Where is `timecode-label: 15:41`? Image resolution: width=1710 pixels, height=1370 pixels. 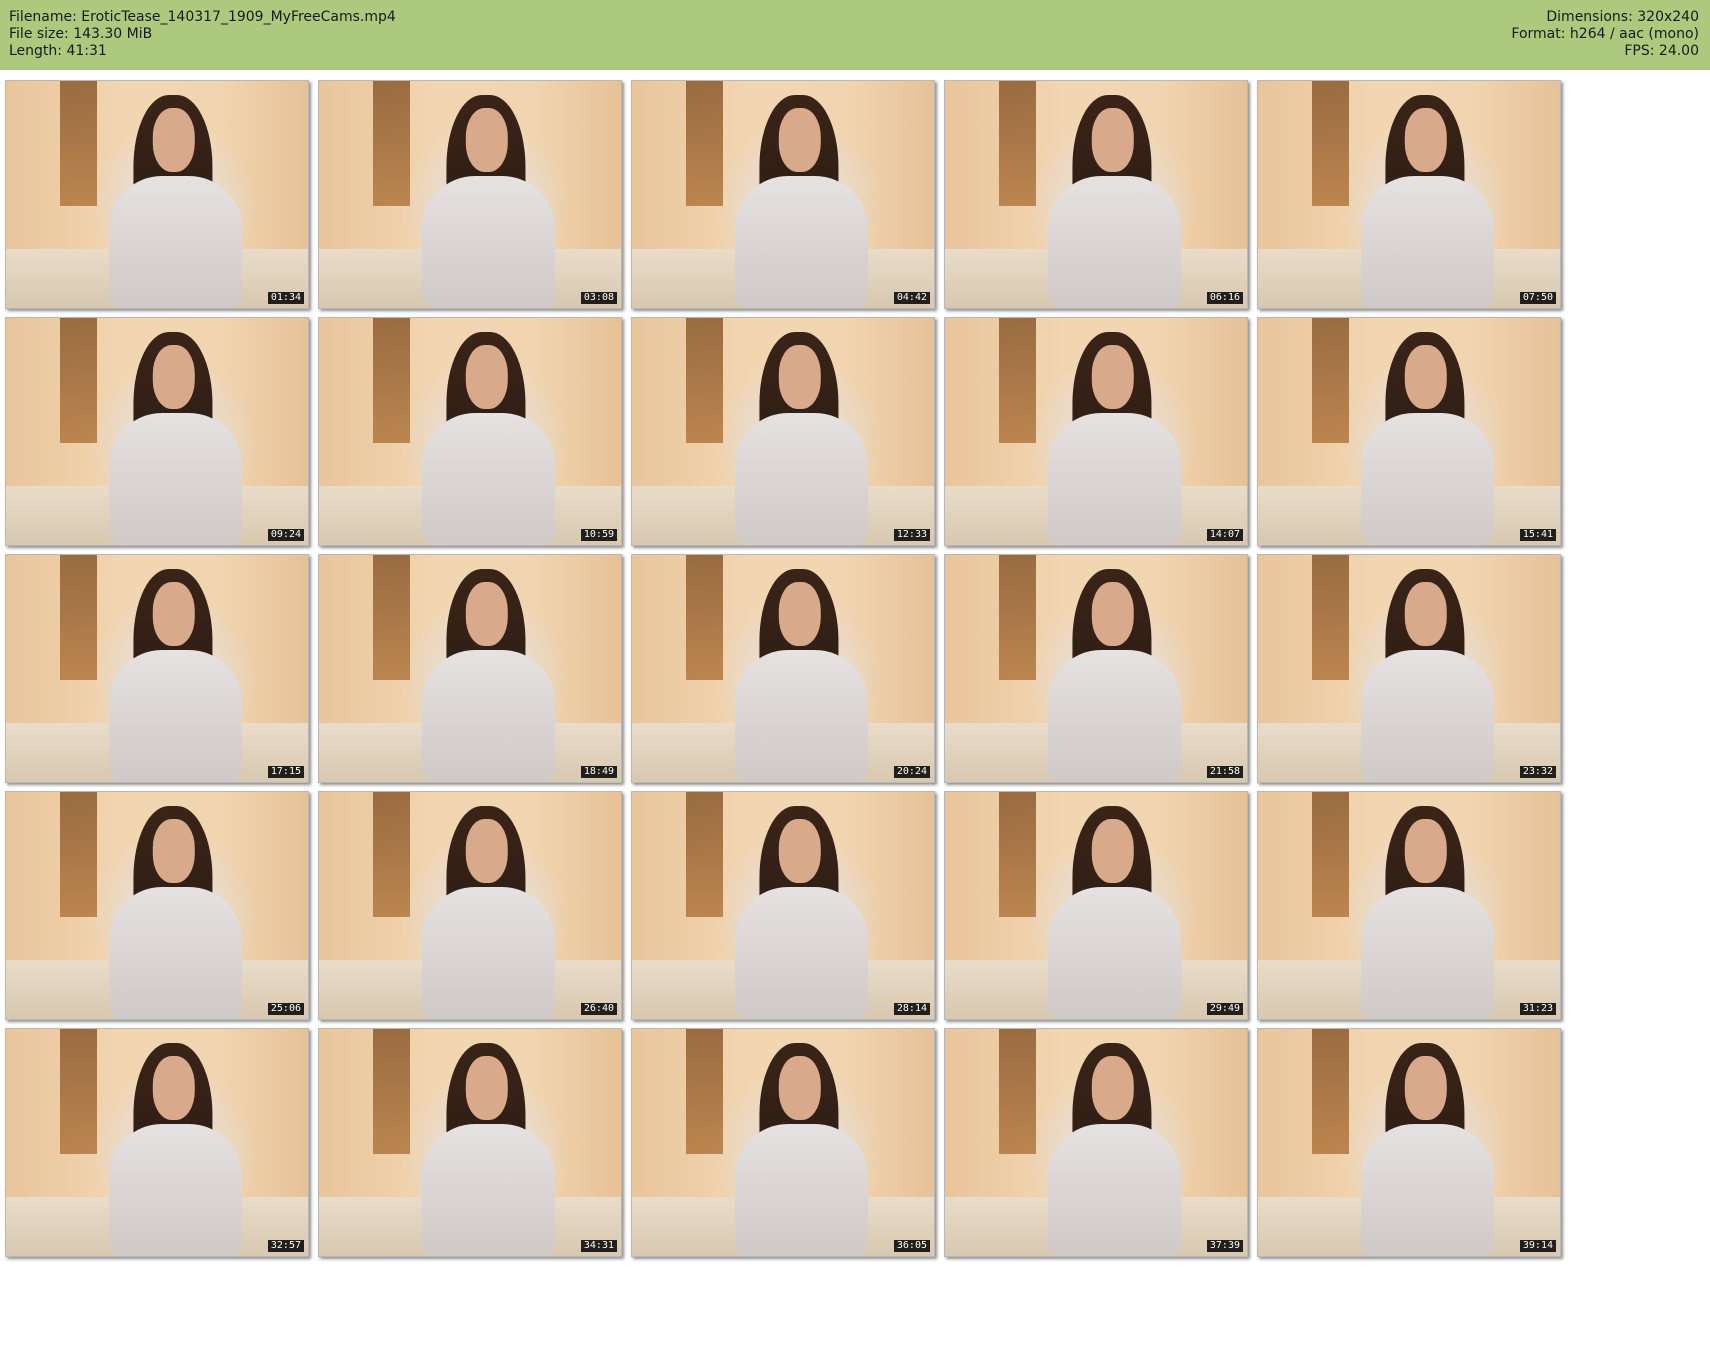
timecode-label: 15:41 is located at coordinates (1537, 535).